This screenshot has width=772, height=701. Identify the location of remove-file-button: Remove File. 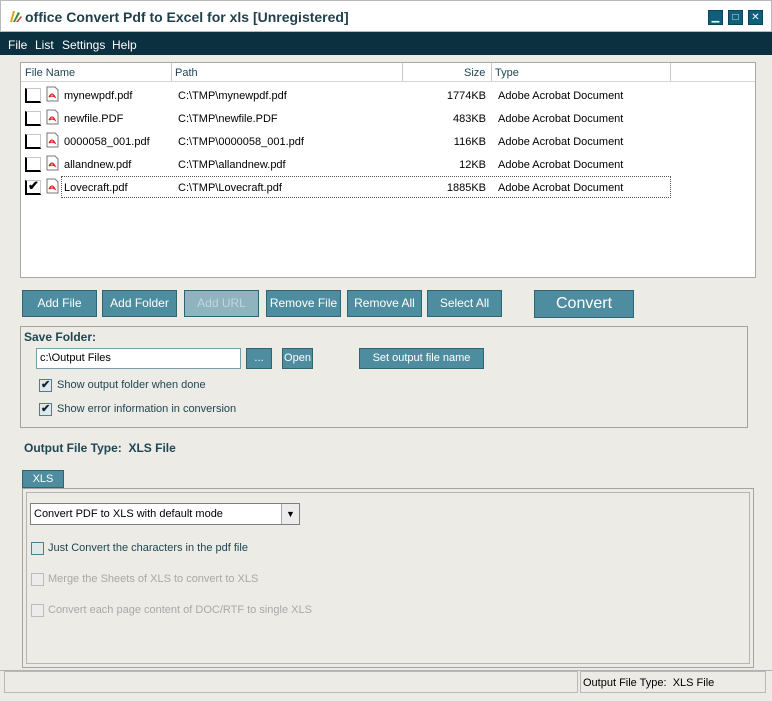
(303, 303).